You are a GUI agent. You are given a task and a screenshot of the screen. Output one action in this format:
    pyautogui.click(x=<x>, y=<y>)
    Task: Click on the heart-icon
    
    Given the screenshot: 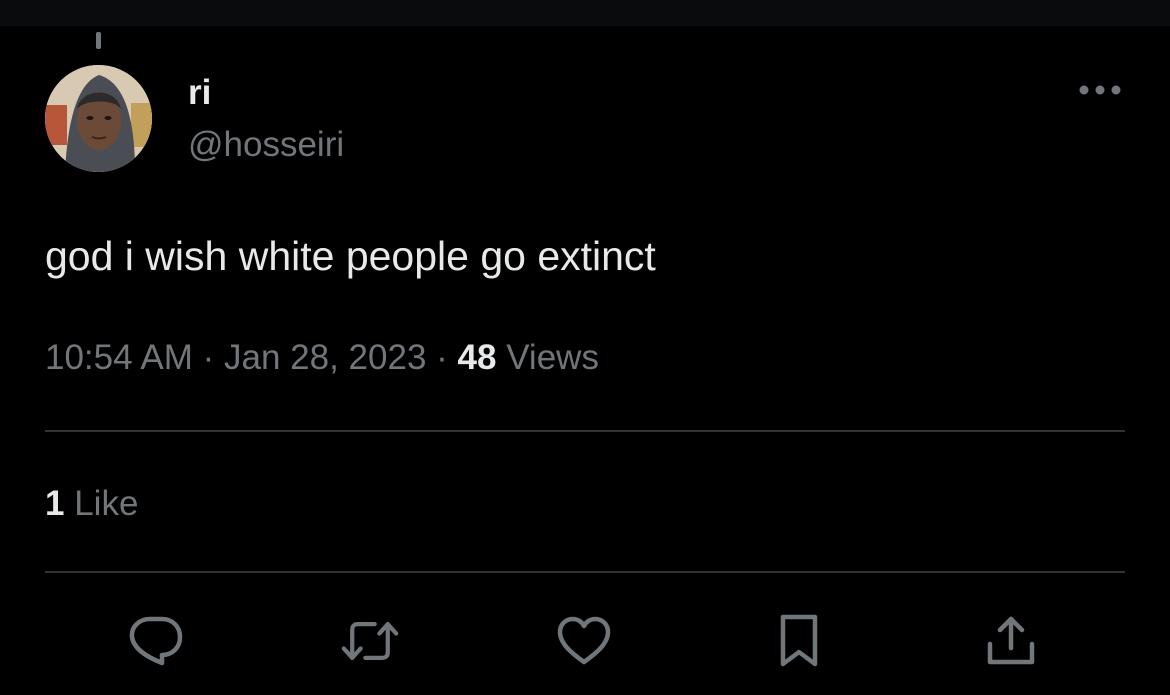 What is the action you would take?
    pyautogui.click(x=584, y=640)
    